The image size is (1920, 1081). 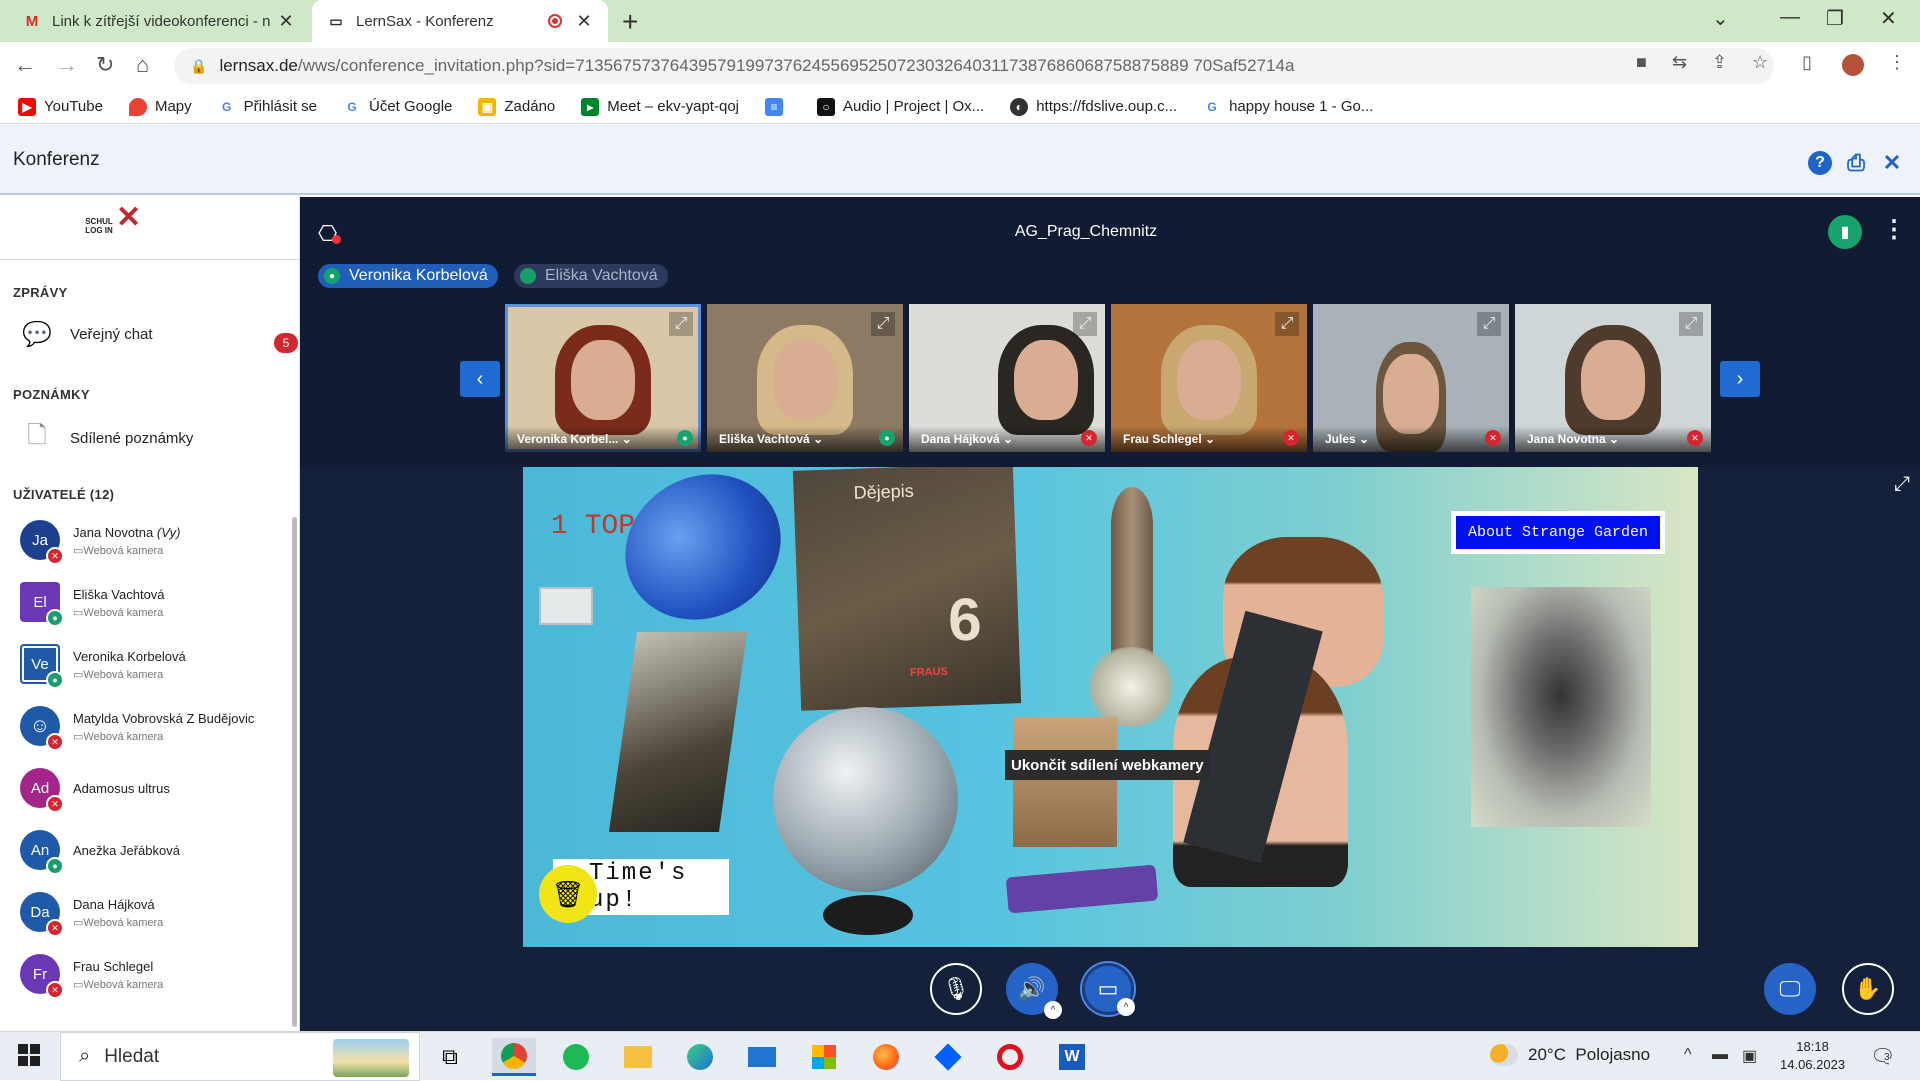 I want to click on camera-tile: ⤢ Dana Hájková ⌄ ✕, so click(x=1007, y=378).